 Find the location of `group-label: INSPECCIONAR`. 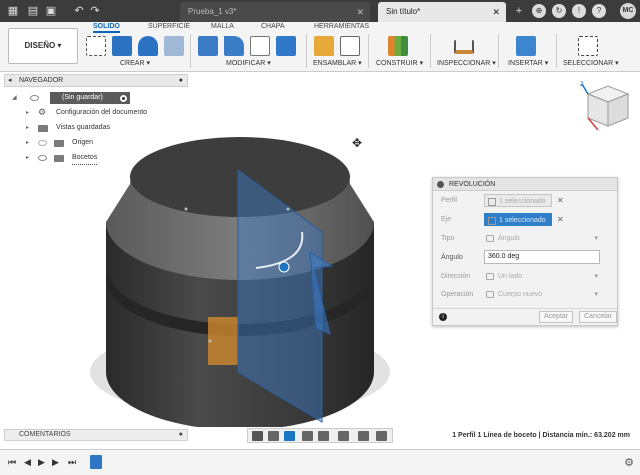

group-label: INSPECCIONAR is located at coordinates (464, 63).